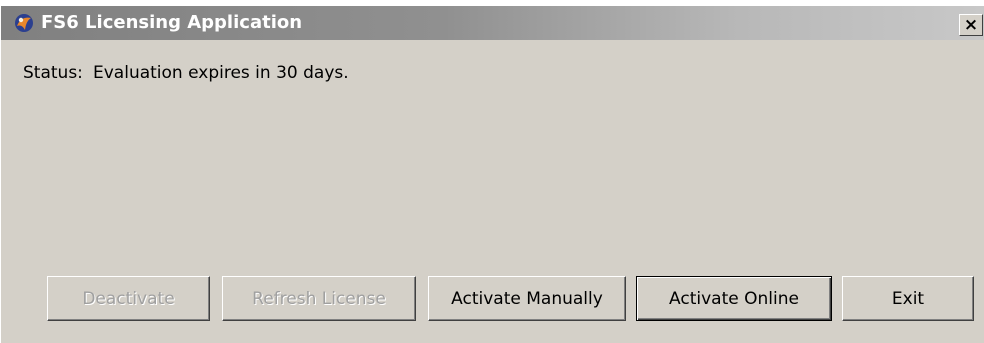 This screenshot has width=984, height=343. Describe the element at coordinates (527, 298) in the screenshot. I see `activate-manually-button: Activate Manually` at that location.